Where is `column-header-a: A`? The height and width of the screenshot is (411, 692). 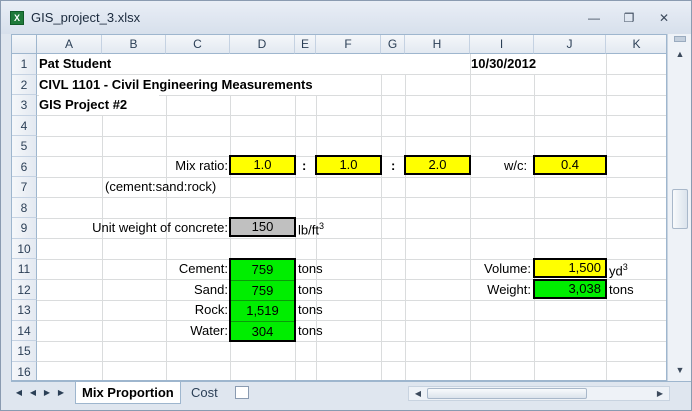 column-header-a: A is located at coordinates (69, 44).